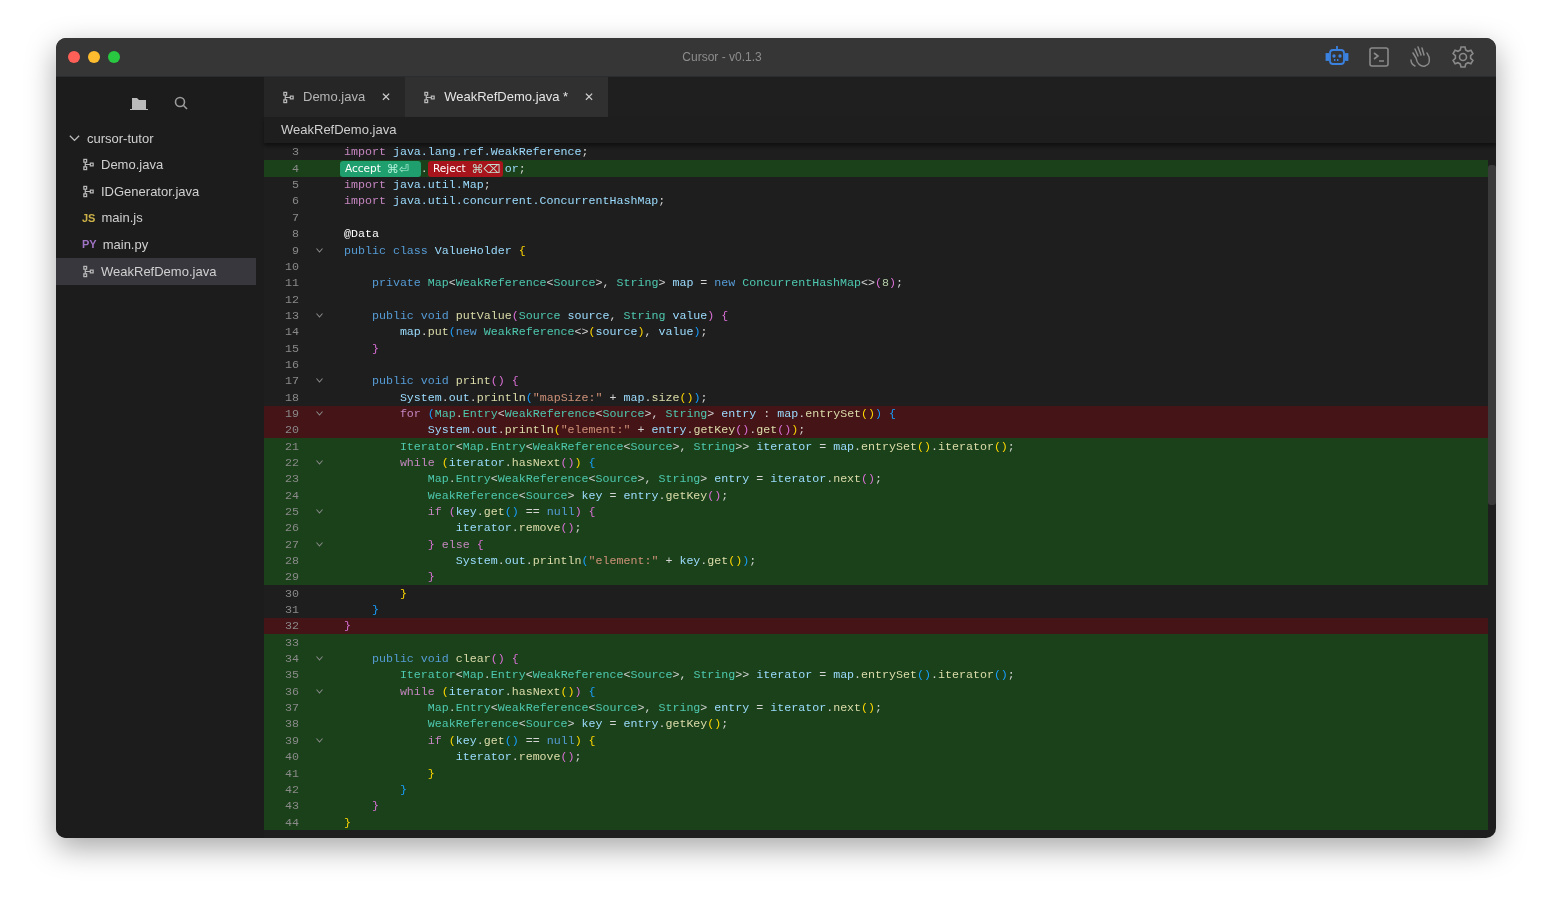  I want to click on line-number: 32, so click(291, 626).